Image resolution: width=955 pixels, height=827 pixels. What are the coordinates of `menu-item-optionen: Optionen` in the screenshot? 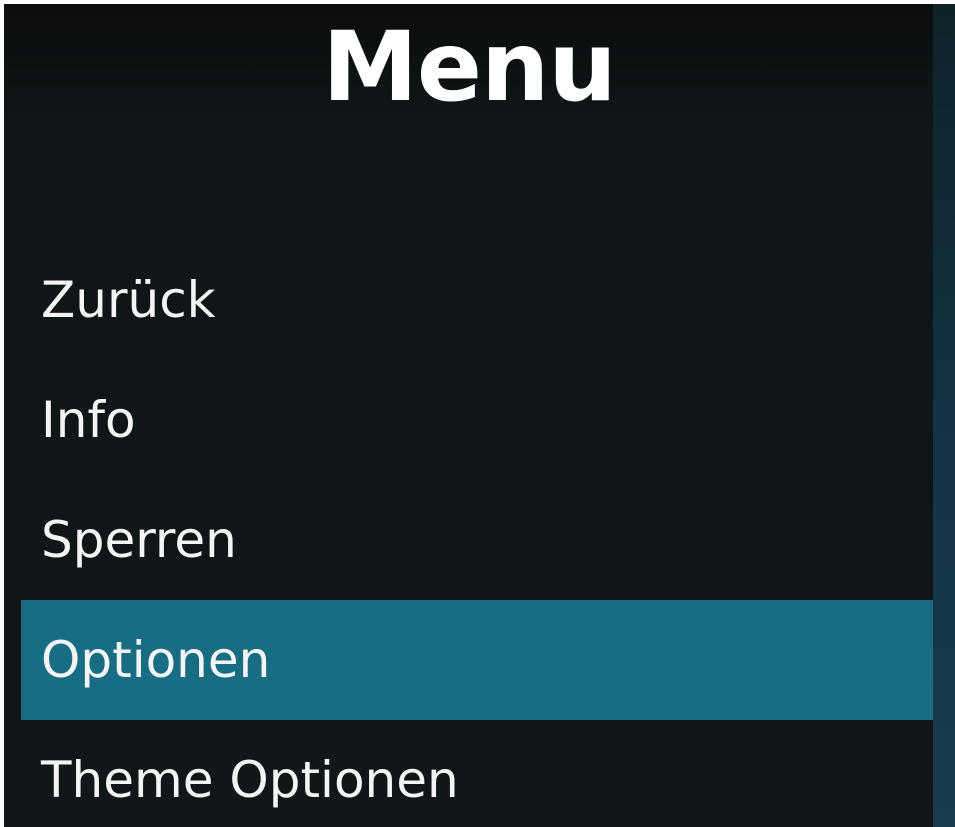 It's located at (477, 660).